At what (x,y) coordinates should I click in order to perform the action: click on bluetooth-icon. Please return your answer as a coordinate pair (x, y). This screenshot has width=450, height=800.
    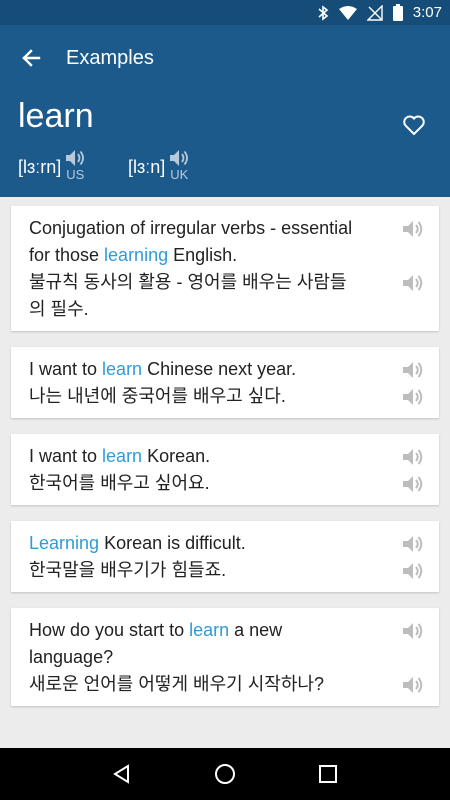
    Looking at the image, I should click on (323, 12).